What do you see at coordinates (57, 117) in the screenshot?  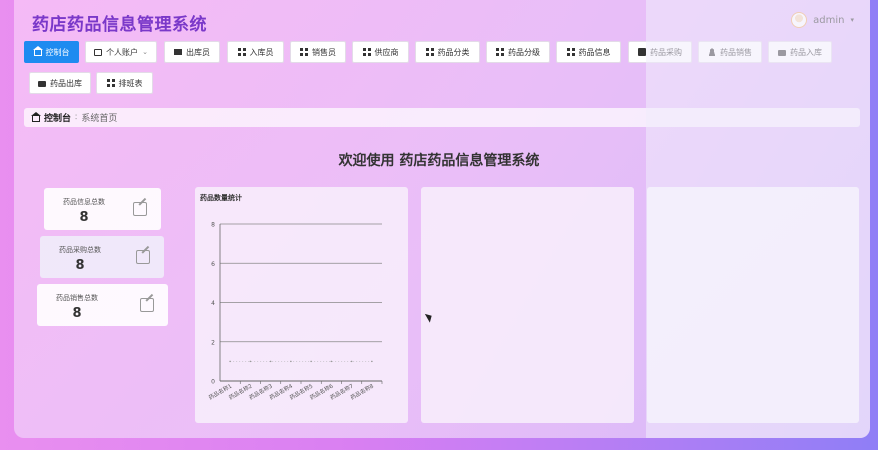 I see `breadcrumb-home: 控制台` at bounding box center [57, 117].